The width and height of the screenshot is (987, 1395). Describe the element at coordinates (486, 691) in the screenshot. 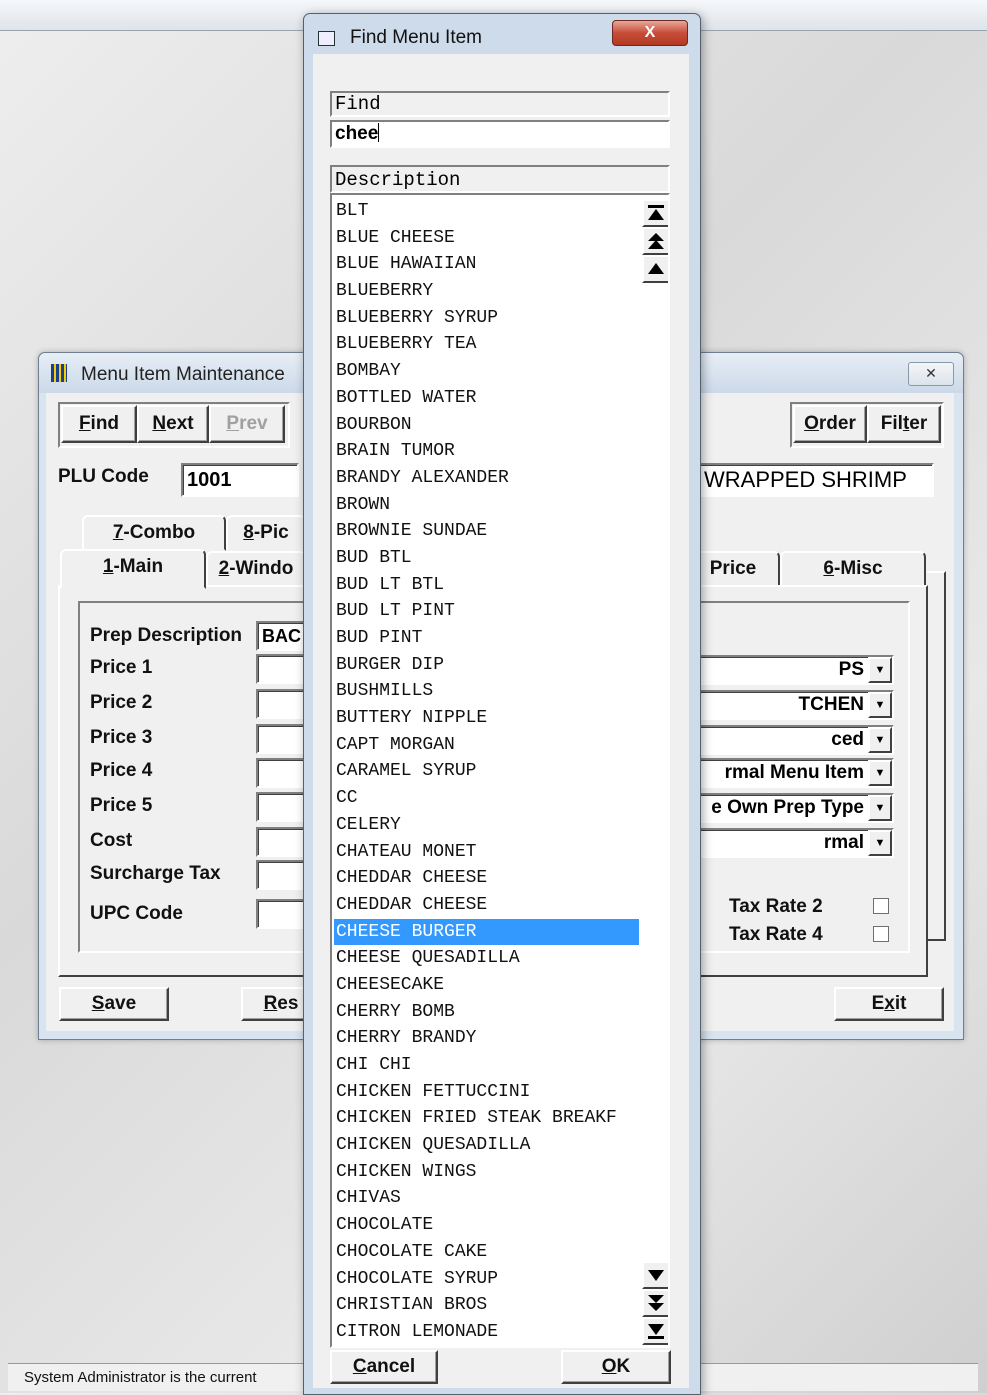

I see `list-item: BUSHMILLS` at that location.